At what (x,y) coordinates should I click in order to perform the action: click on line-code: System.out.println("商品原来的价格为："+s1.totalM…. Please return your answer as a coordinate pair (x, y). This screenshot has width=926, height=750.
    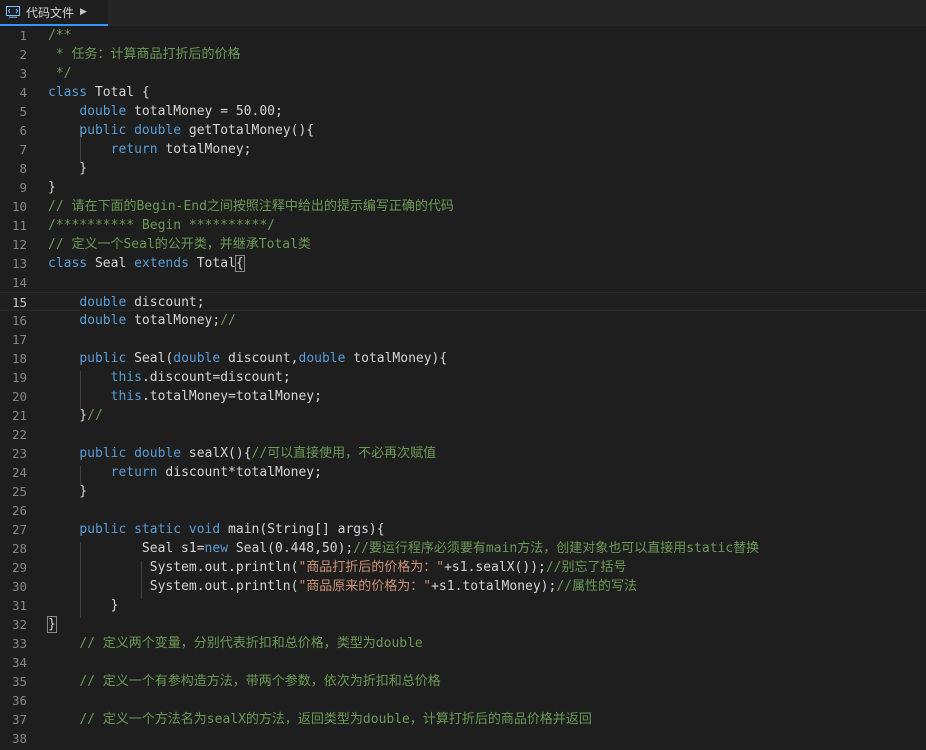
    Looking at the image, I should click on (342, 586).